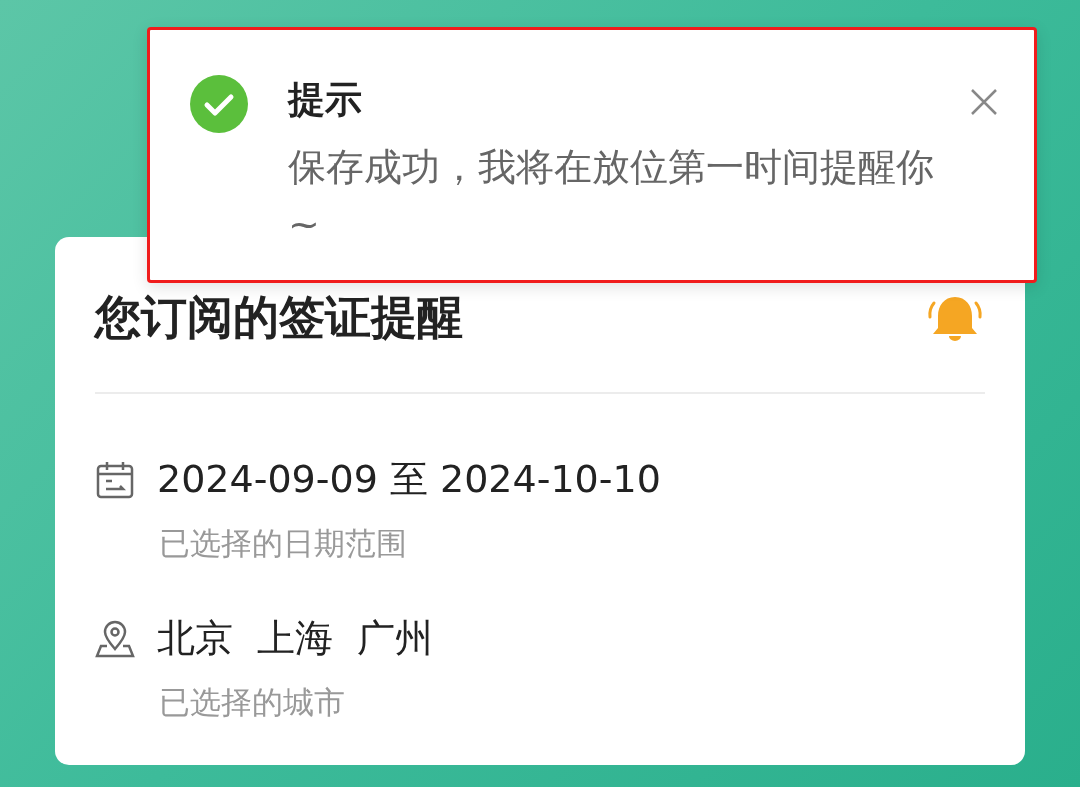  I want to click on city-name: 北京, so click(195, 638).